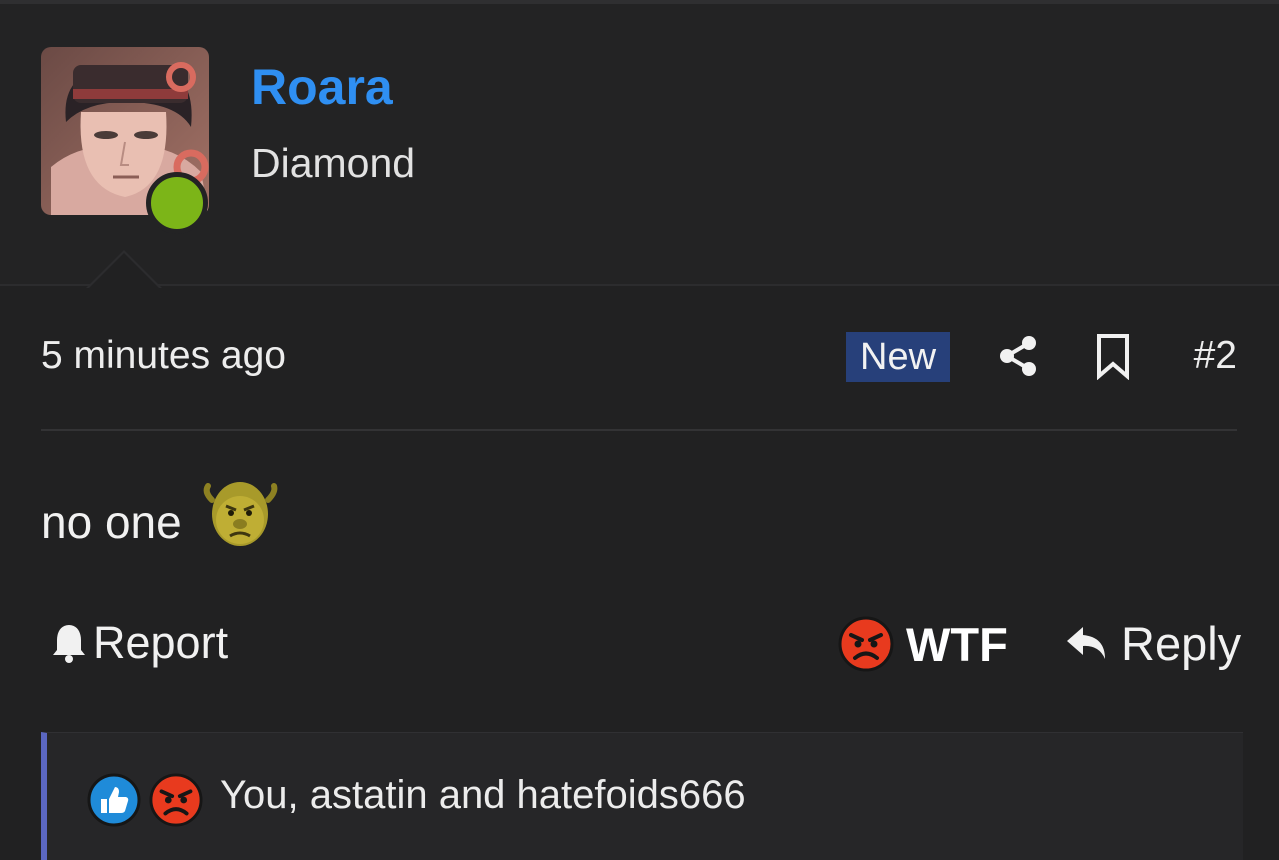 The width and height of the screenshot is (1279, 860). Describe the element at coordinates (114, 800) in the screenshot. I see `like-icon` at that location.